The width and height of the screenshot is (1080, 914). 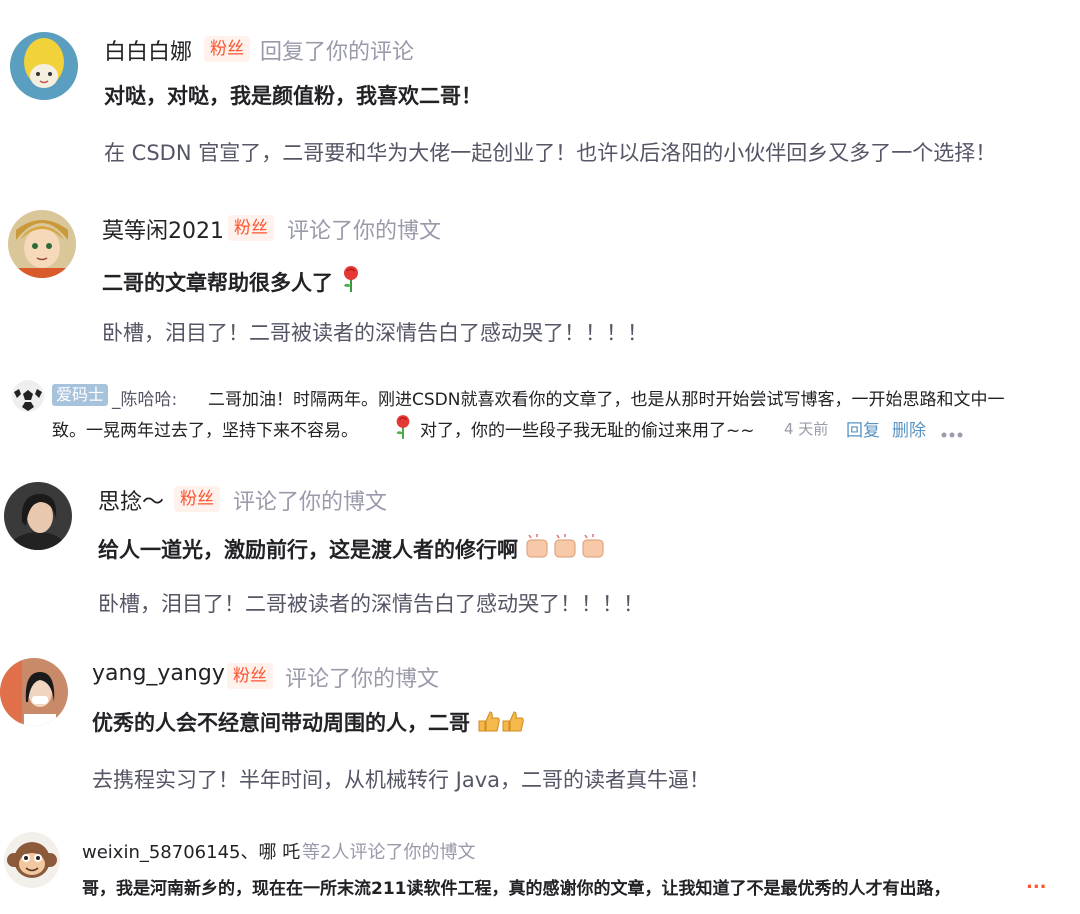 What do you see at coordinates (32, 860) in the screenshot?
I see `monkey-avatar` at bounding box center [32, 860].